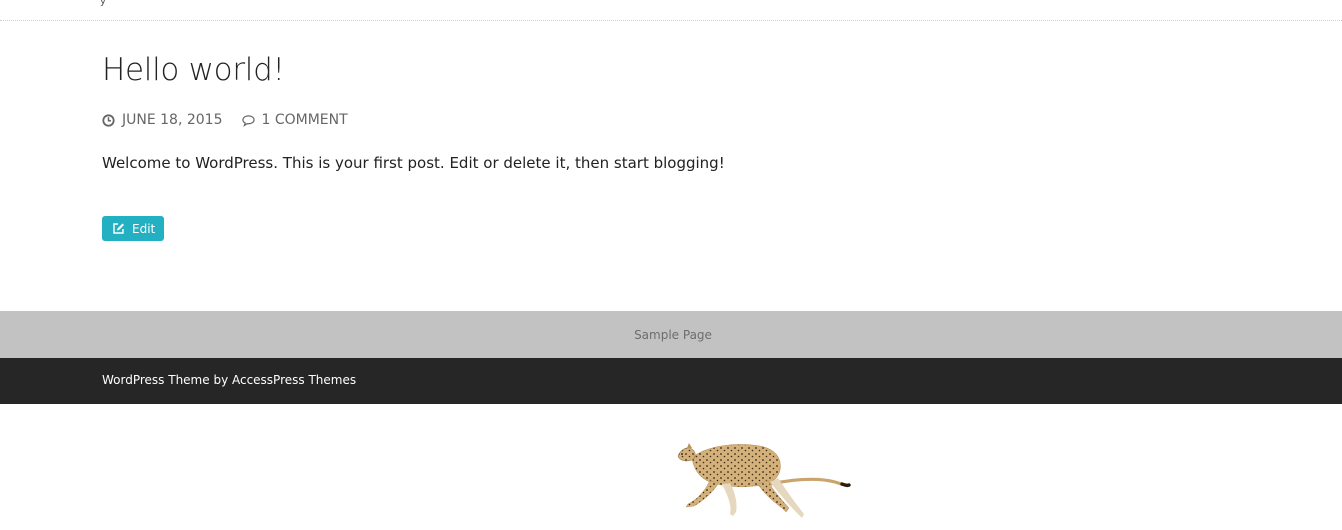 This screenshot has height=530, width=1342. I want to click on edit-icon, so click(118, 228).